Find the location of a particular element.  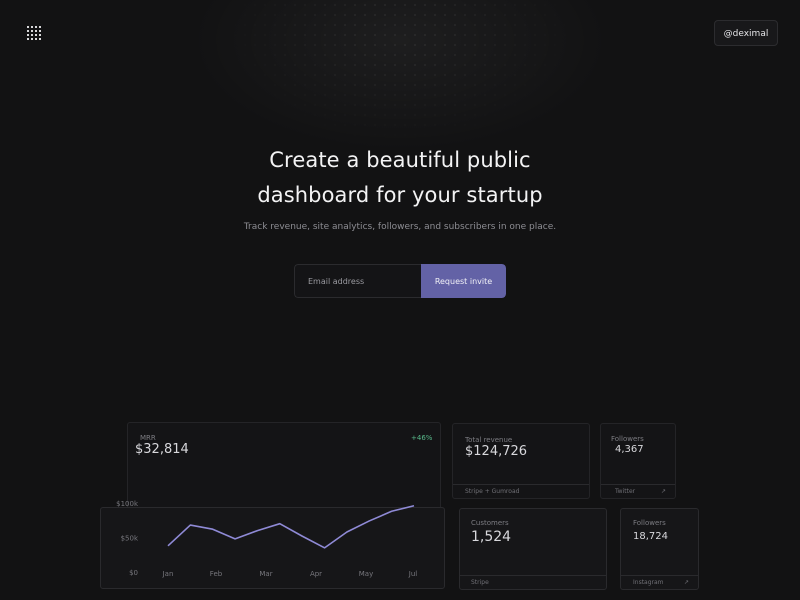

request-invite-button: Request invite is located at coordinates (463, 281).